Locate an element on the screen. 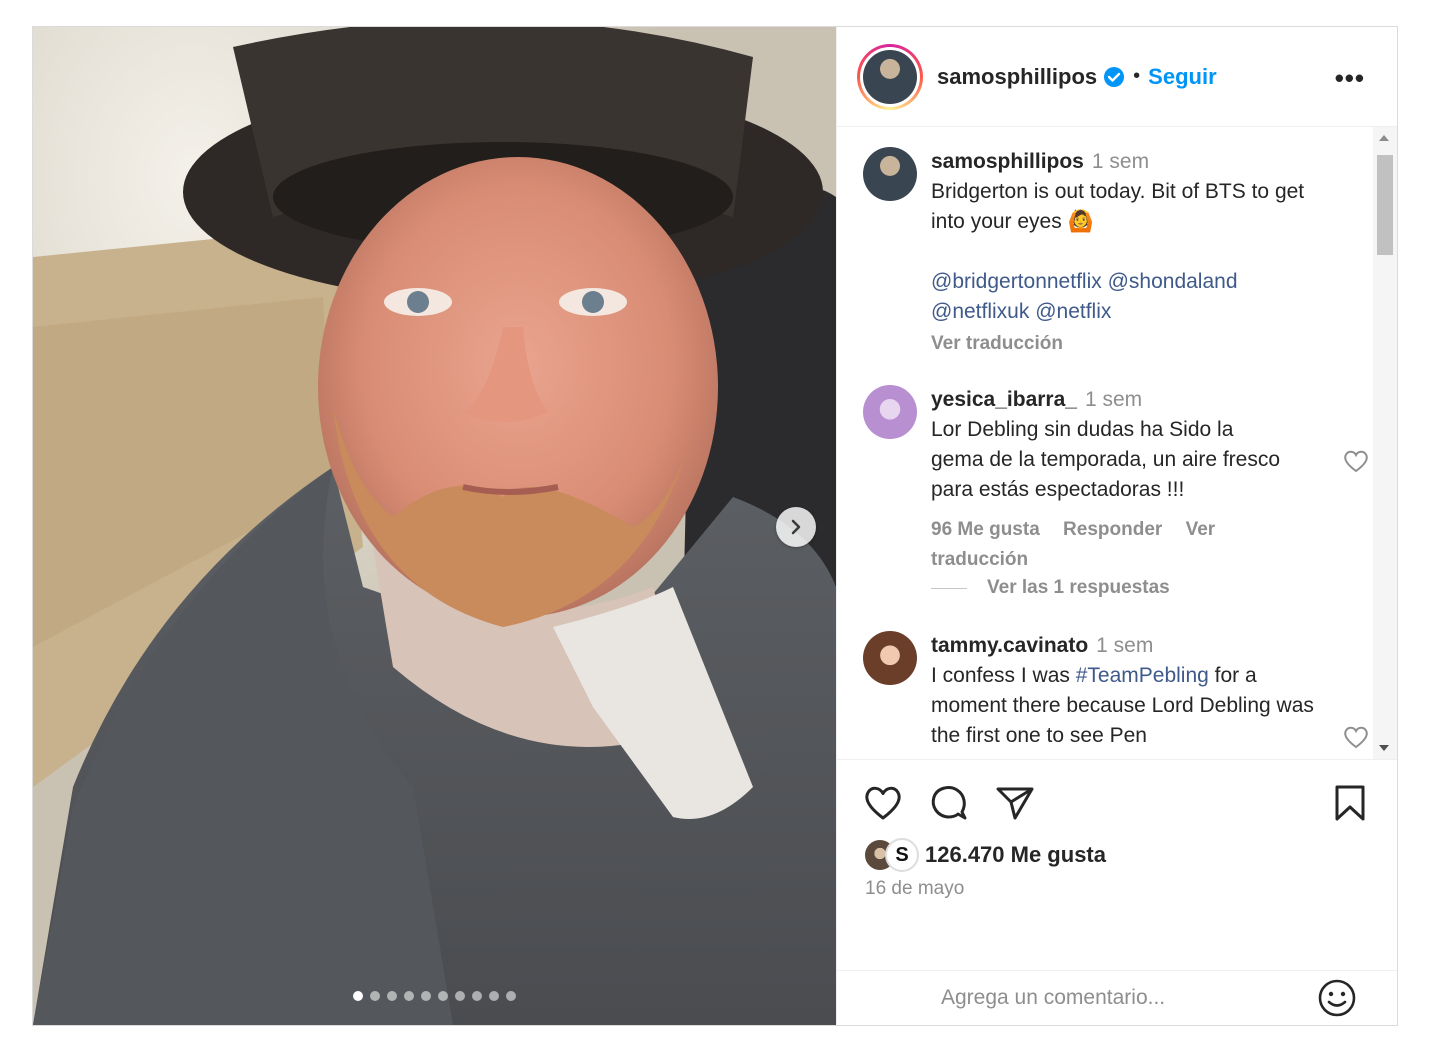 The height and width of the screenshot is (1042, 1440). caption-translate-link: Ver traducción is located at coordinates (997, 343).